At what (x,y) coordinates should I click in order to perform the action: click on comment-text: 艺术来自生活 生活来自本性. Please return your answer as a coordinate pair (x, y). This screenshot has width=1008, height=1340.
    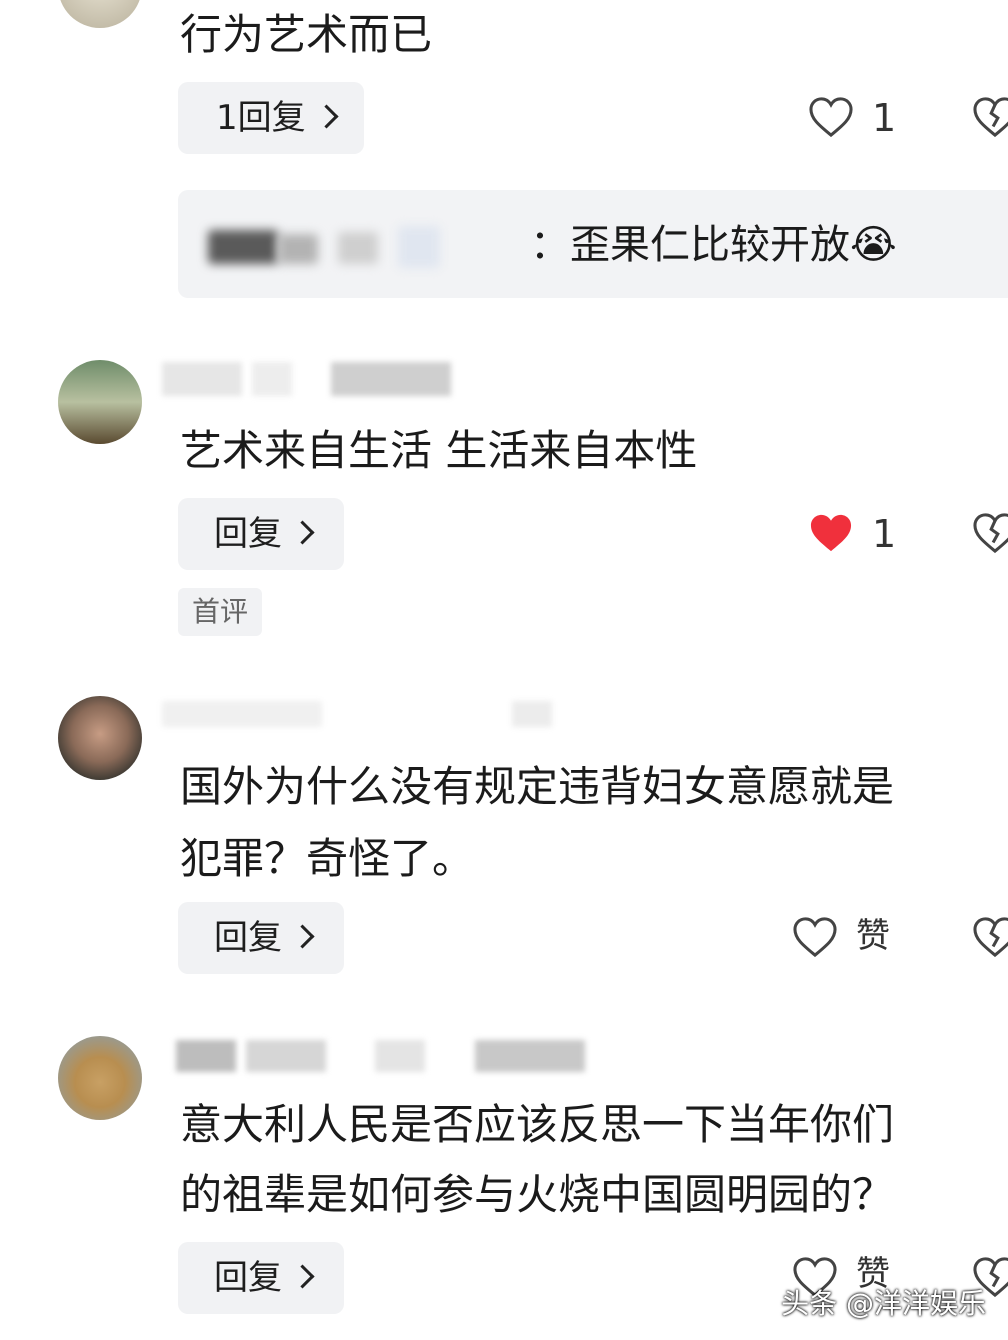
    Looking at the image, I should click on (439, 450).